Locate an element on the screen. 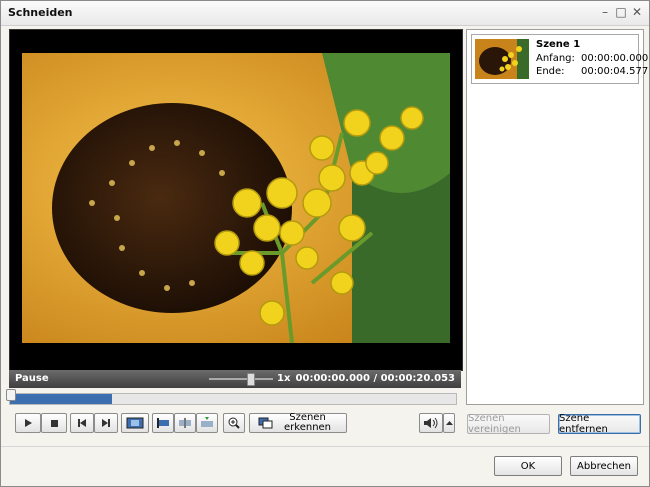  scene-start-row: Anfang: 00:00:00.000 is located at coordinates (592, 58).